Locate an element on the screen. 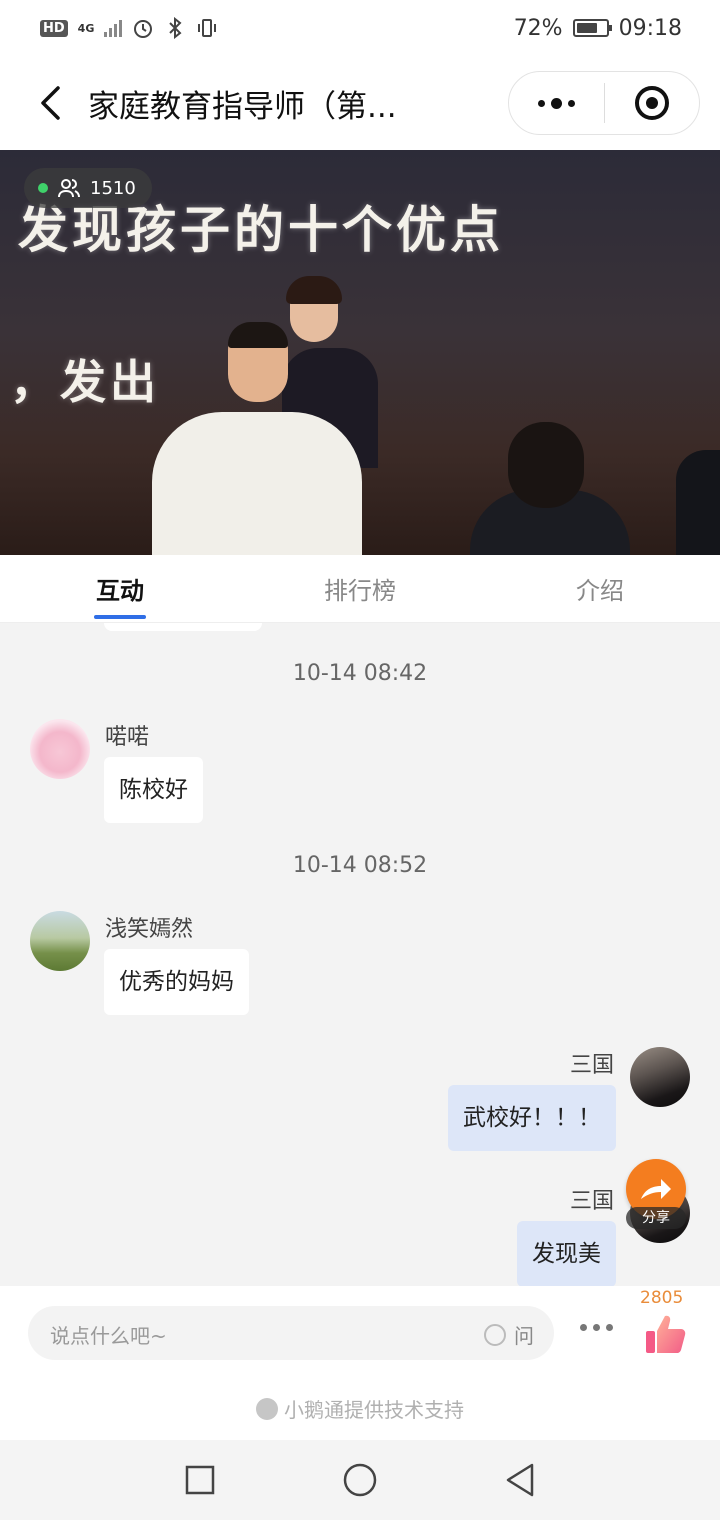 The image size is (720, 1520). square-icon is located at coordinates (200, 1480).